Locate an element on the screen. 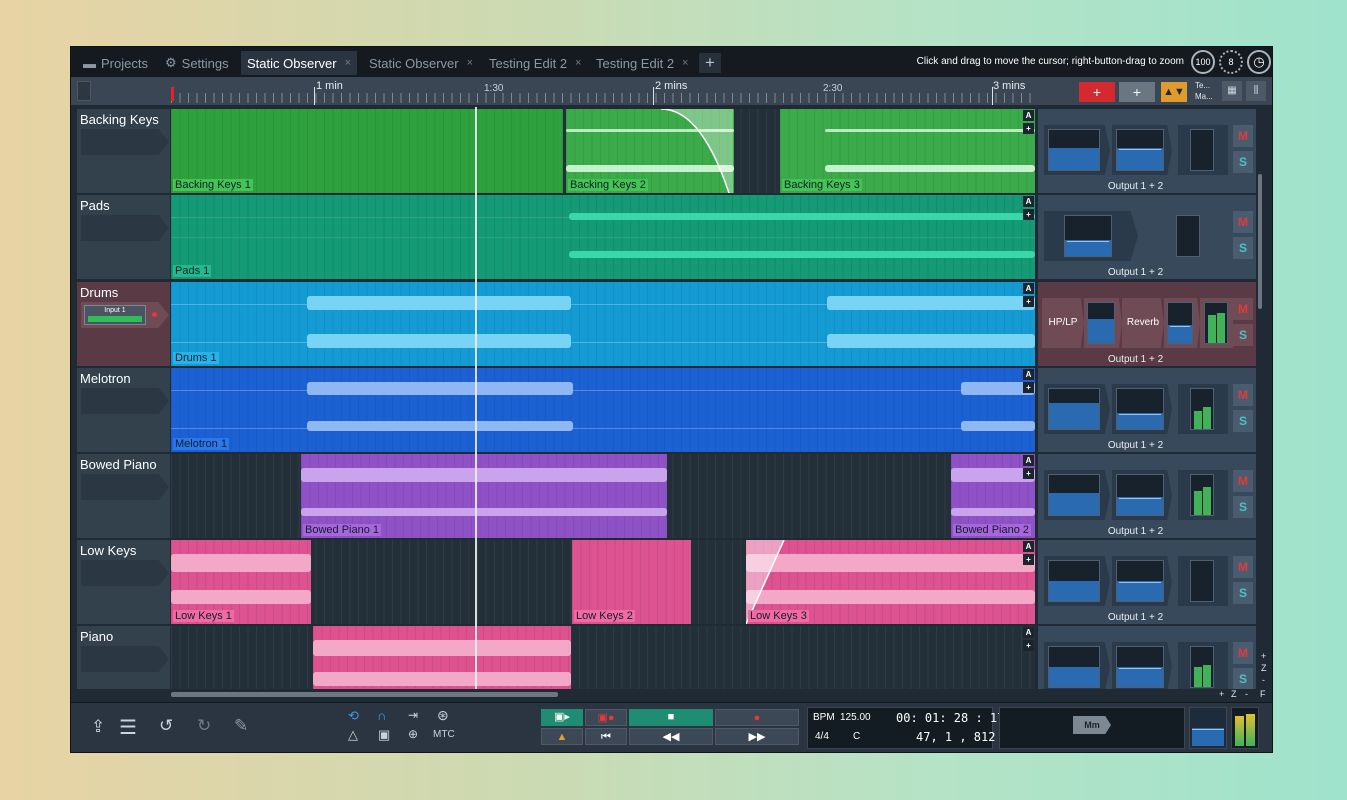 The image size is (1347, 800). punch-icon: ⇥ is located at coordinates (413, 715).